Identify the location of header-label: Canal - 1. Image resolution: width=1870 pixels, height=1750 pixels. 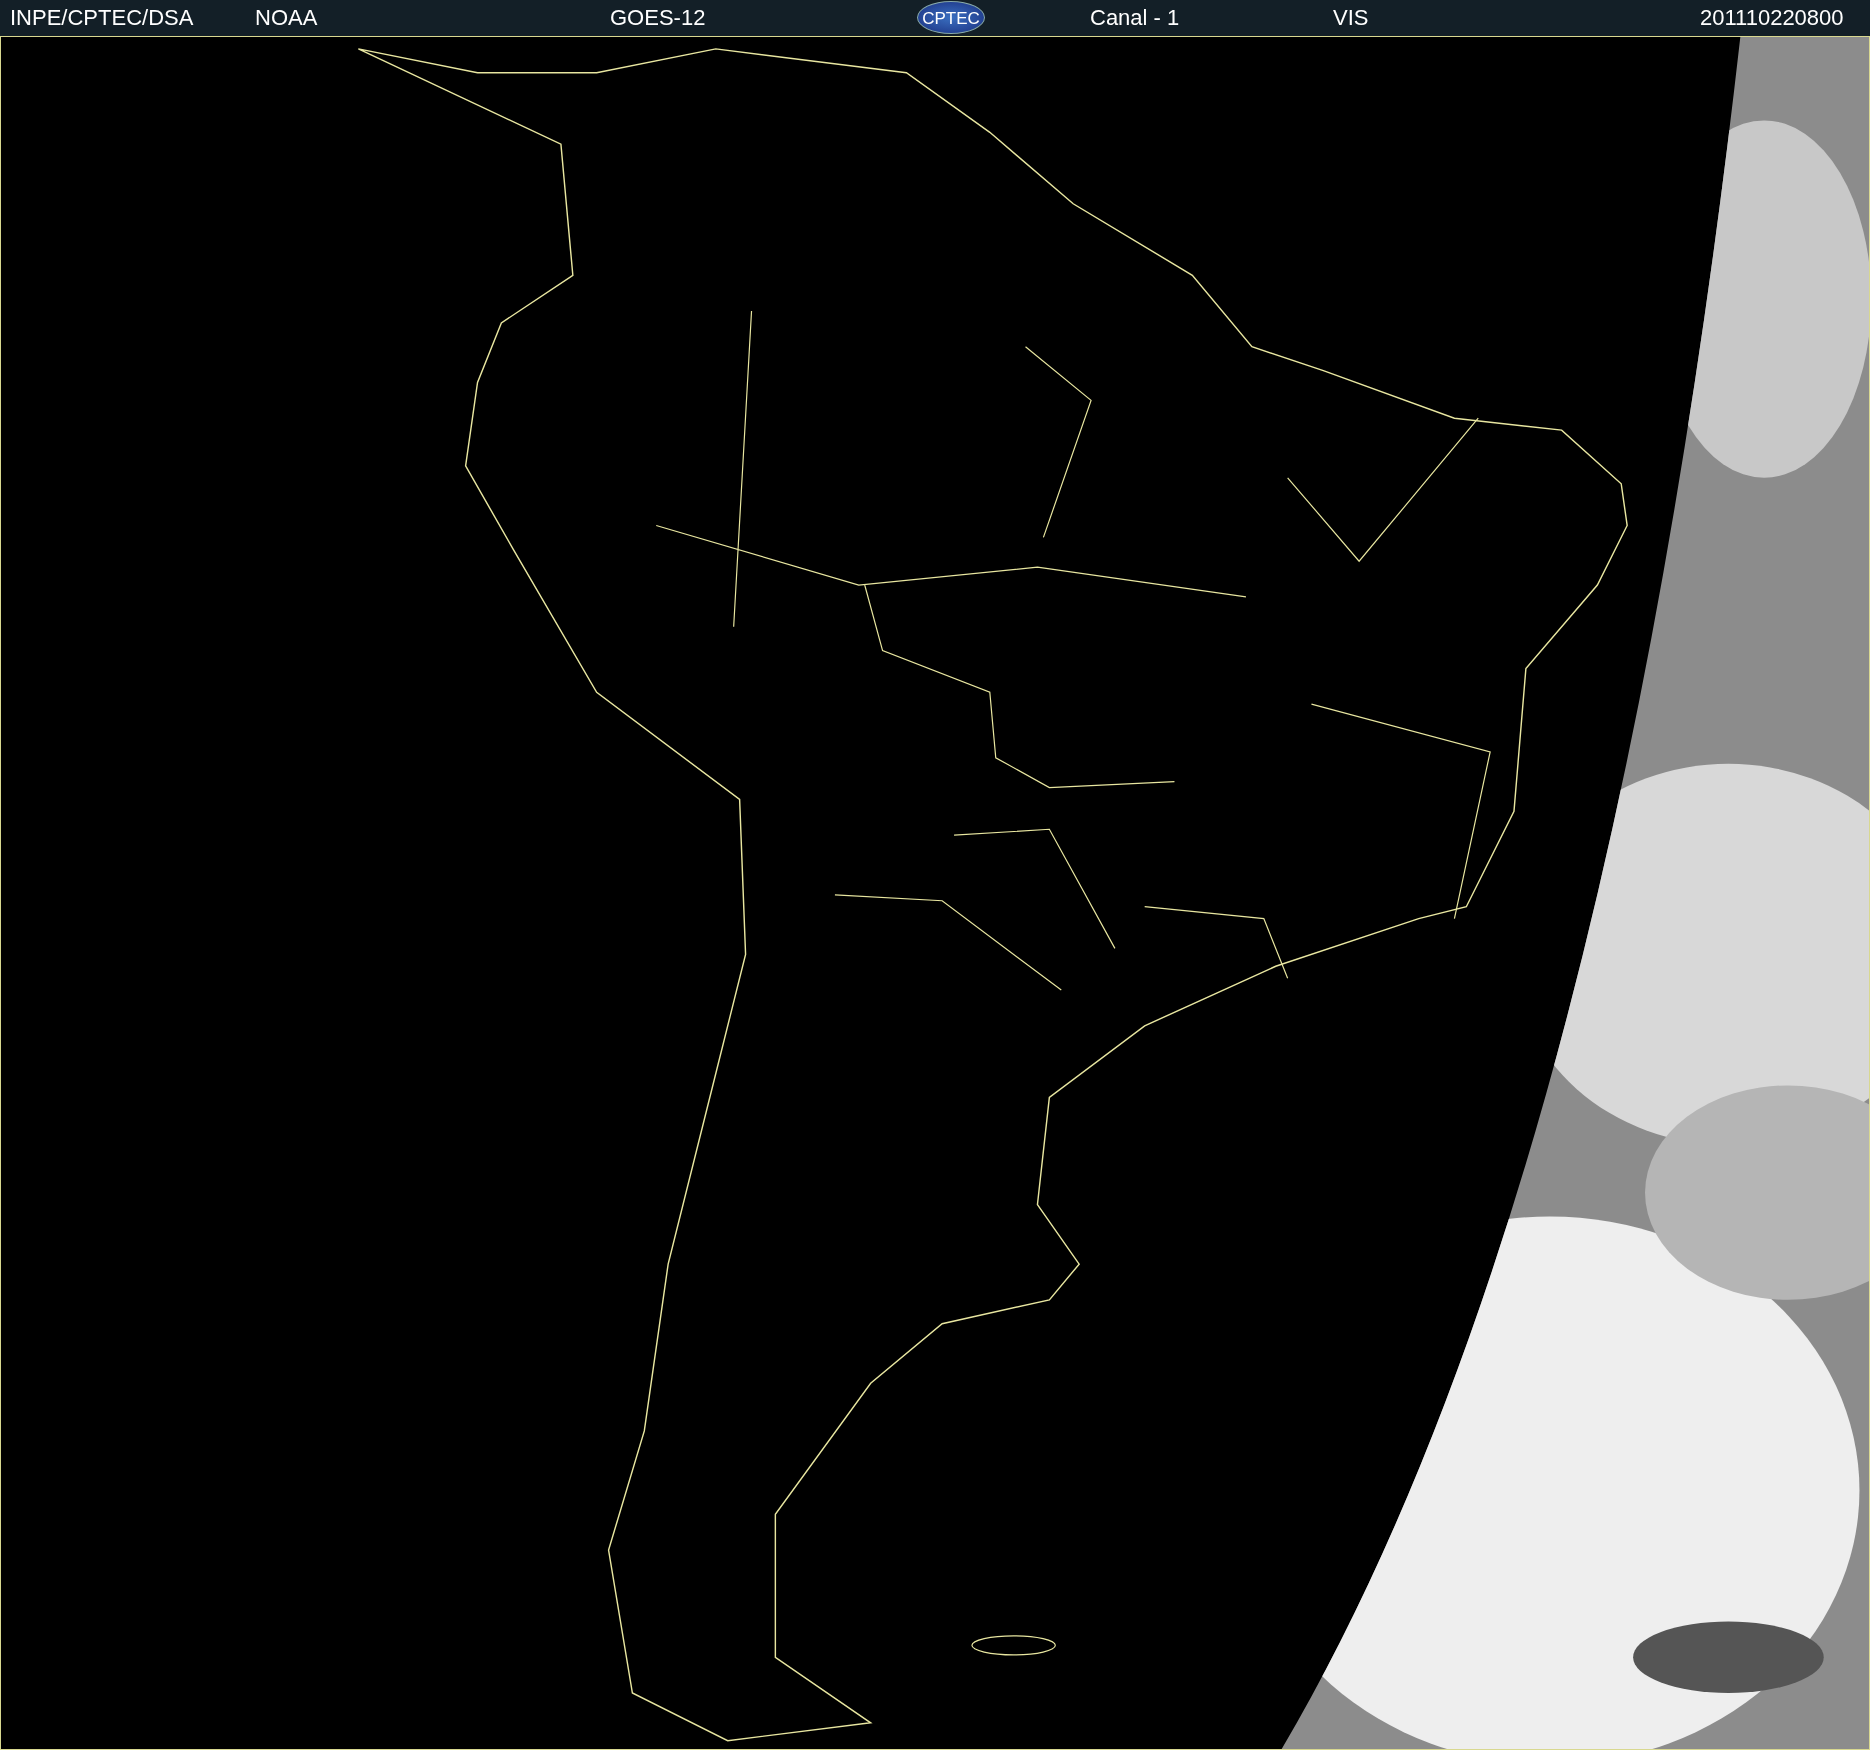
(1135, 18).